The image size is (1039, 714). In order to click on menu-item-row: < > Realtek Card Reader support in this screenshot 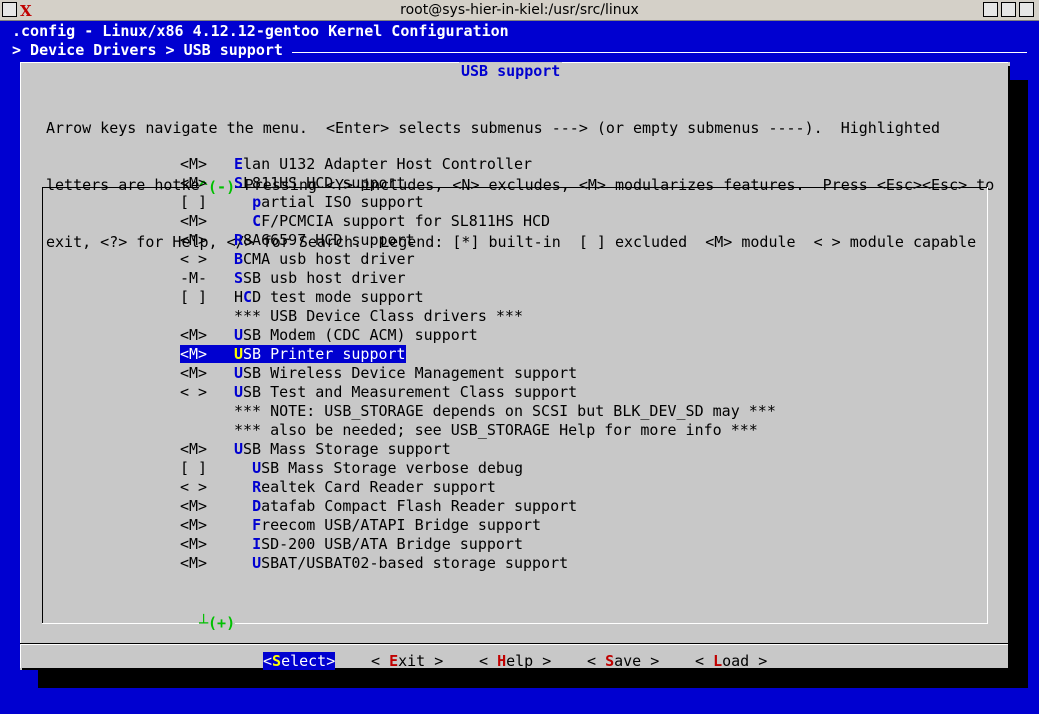, I will do `click(338, 487)`.